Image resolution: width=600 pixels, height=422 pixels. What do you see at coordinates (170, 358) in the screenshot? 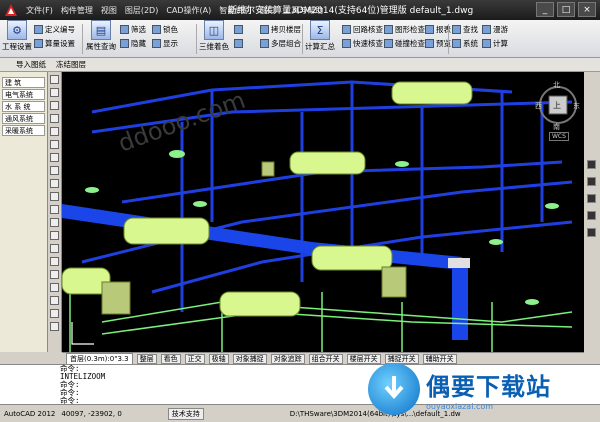
I see `color-toggle: 看色` at bounding box center [170, 358].